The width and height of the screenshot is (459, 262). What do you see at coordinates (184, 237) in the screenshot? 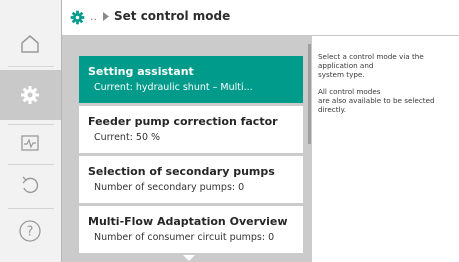
I see `menu-item-subtitle: Number of consumer circuit pumps: 0` at bounding box center [184, 237].